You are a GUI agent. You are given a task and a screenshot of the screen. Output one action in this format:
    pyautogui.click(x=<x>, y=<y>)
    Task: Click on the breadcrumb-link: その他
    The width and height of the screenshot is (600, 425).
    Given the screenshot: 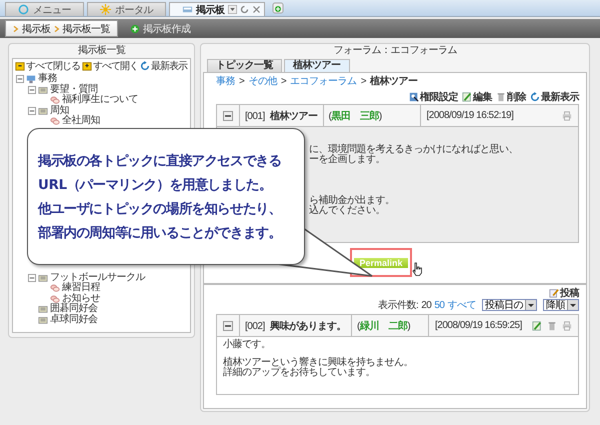 What is the action you would take?
    pyautogui.click(x=262, y=82)
    